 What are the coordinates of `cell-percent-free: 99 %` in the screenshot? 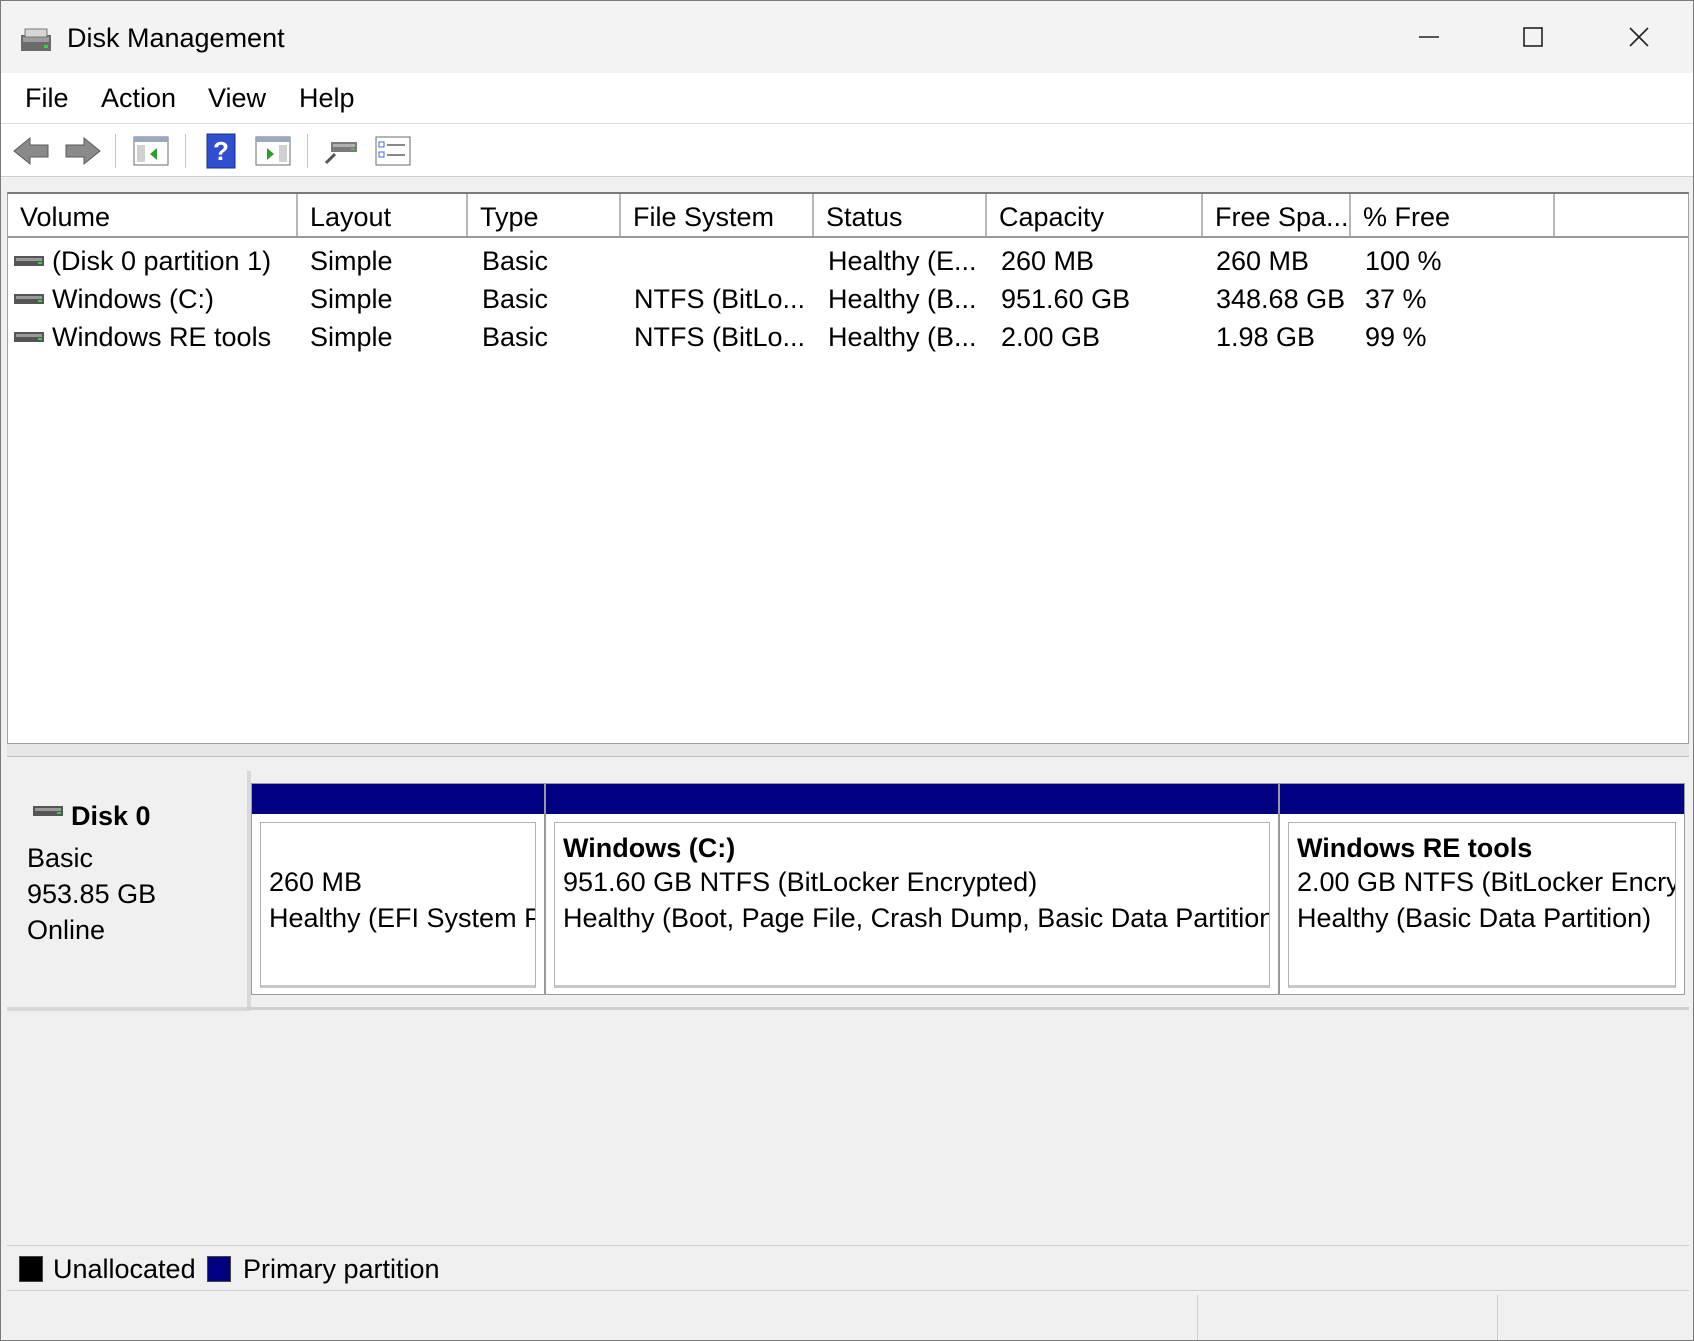 It's located at (1396, 337).